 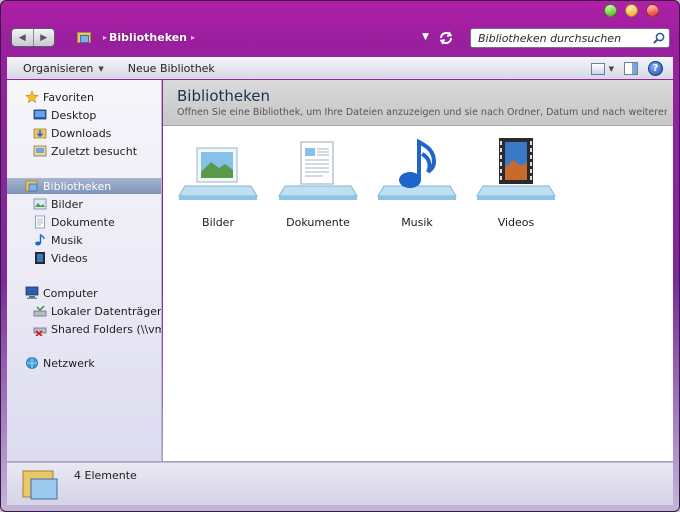 I want to click on videos-icon, so click(x=40, y=258).